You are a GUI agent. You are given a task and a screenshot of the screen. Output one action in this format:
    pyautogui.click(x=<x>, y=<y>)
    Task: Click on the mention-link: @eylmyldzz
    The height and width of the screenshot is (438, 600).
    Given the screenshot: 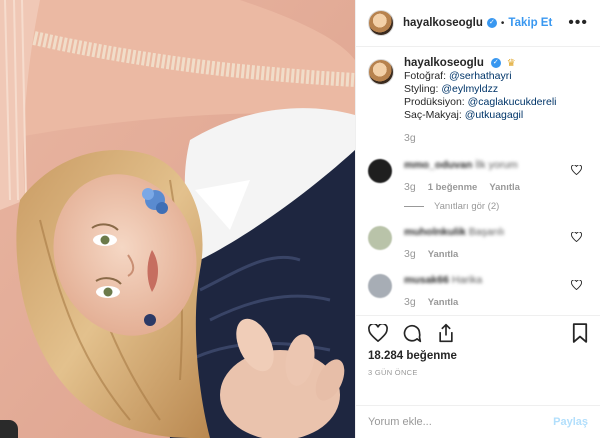 What is the action you would take?
    pyautogui.click(x=469, y=89)
    